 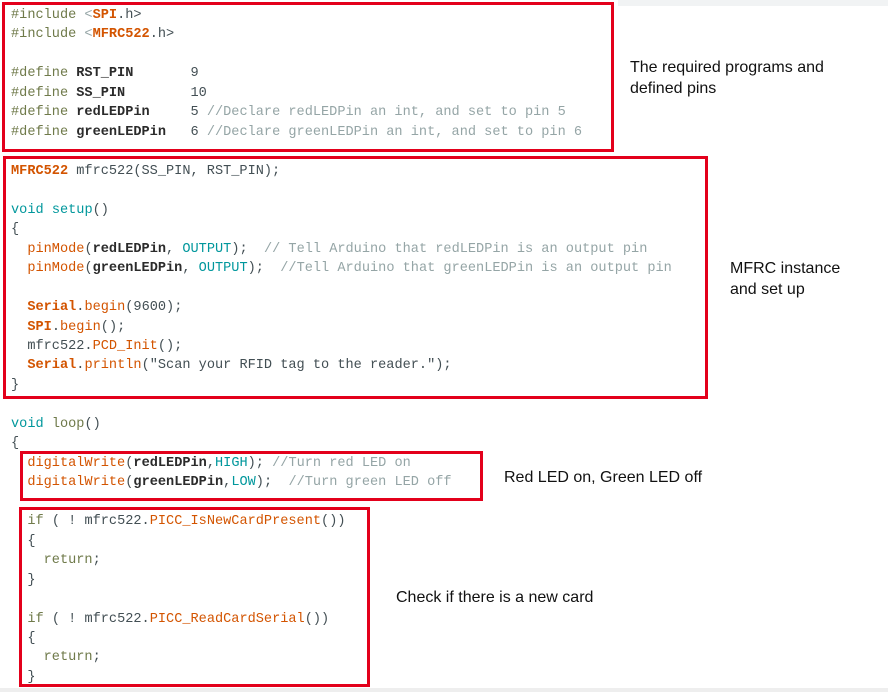 I want to click on highlight-box-includes, so click(x=308, y=77).